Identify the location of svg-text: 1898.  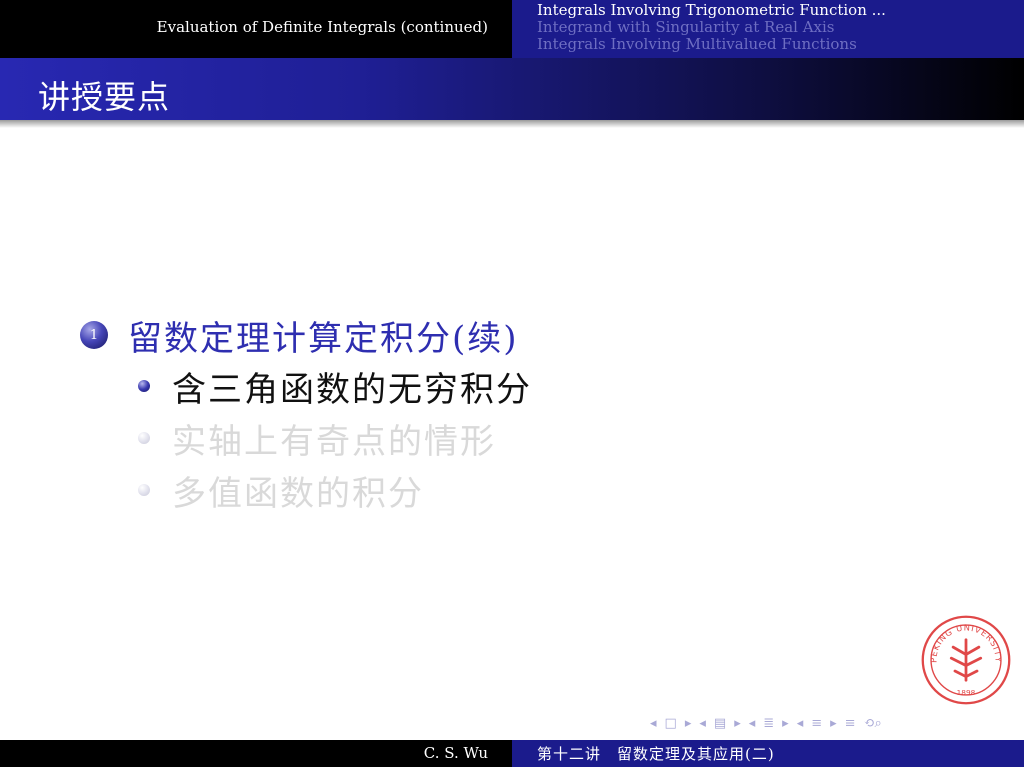
(966, 692).